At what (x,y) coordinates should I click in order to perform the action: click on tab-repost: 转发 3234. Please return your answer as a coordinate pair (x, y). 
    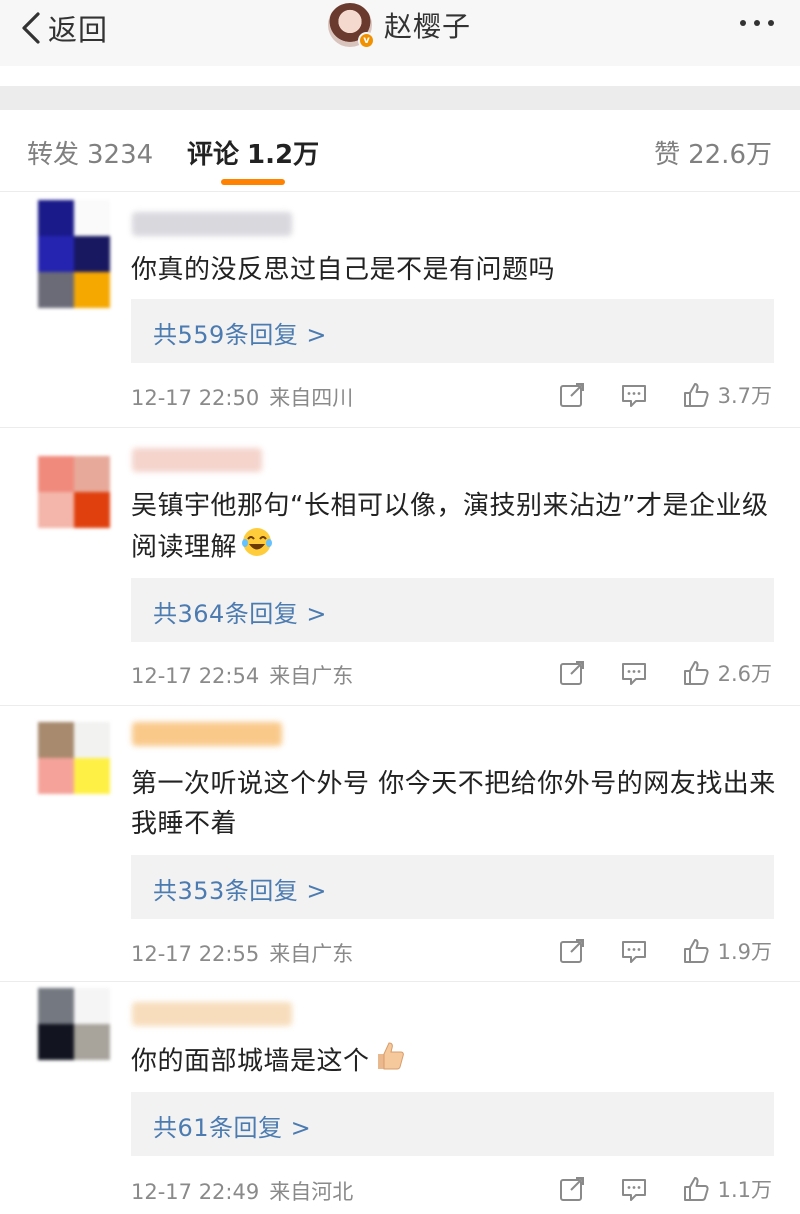
    Looking at the image, I should click on (90, 152).